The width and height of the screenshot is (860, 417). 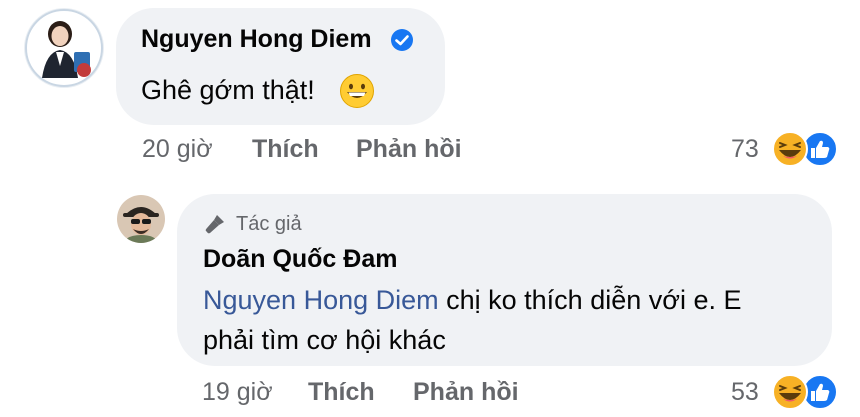 I want to click on comment-meta: 20 giờ, so click(x=177, y=149).